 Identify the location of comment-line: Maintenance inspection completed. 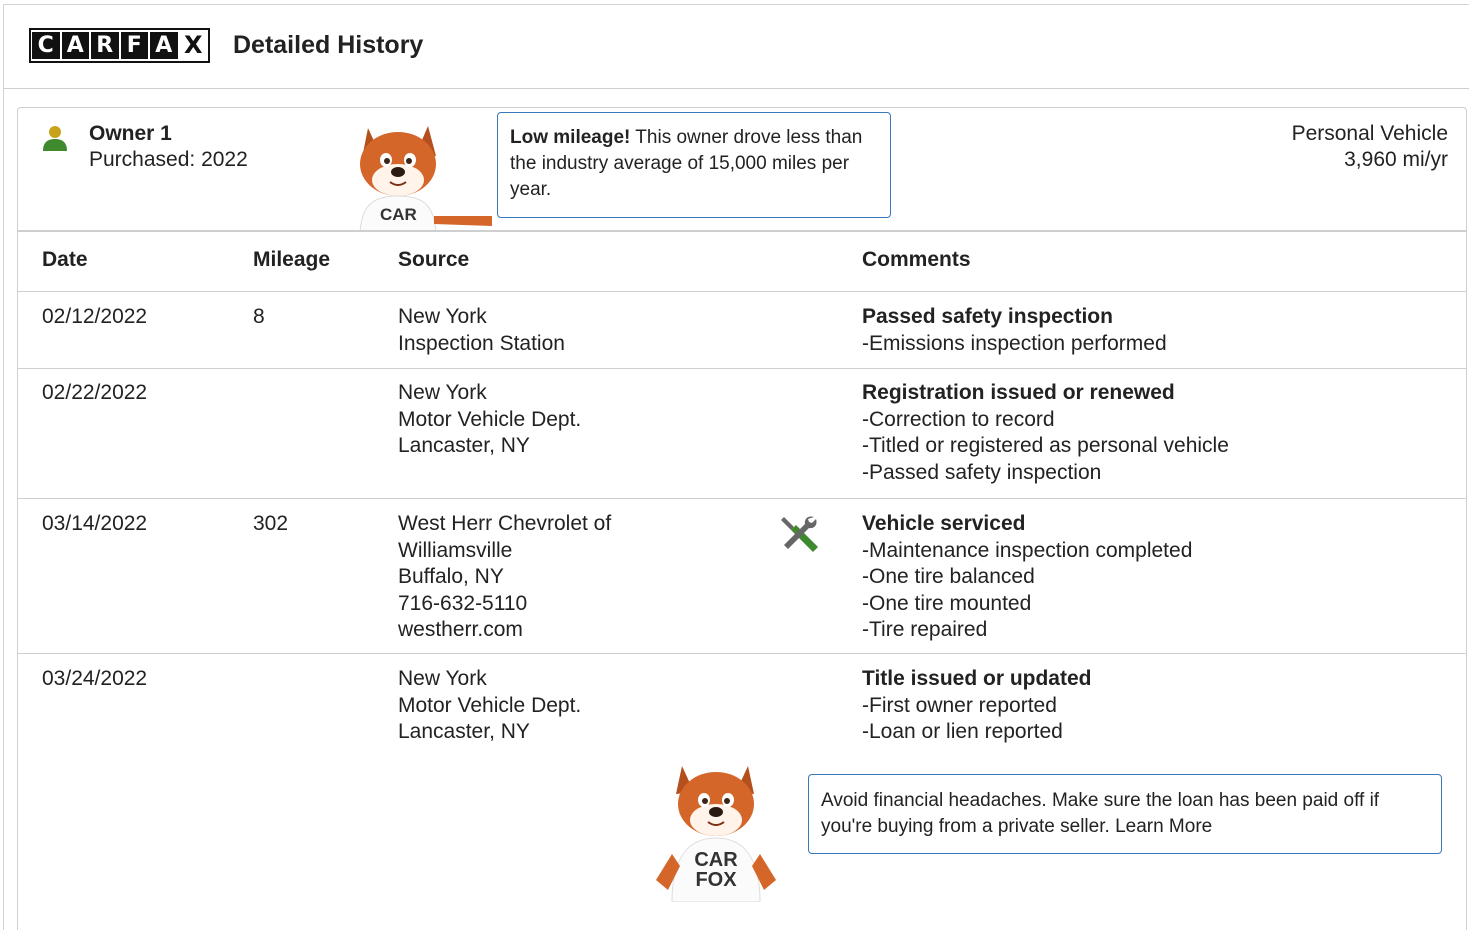
(1027, 551).